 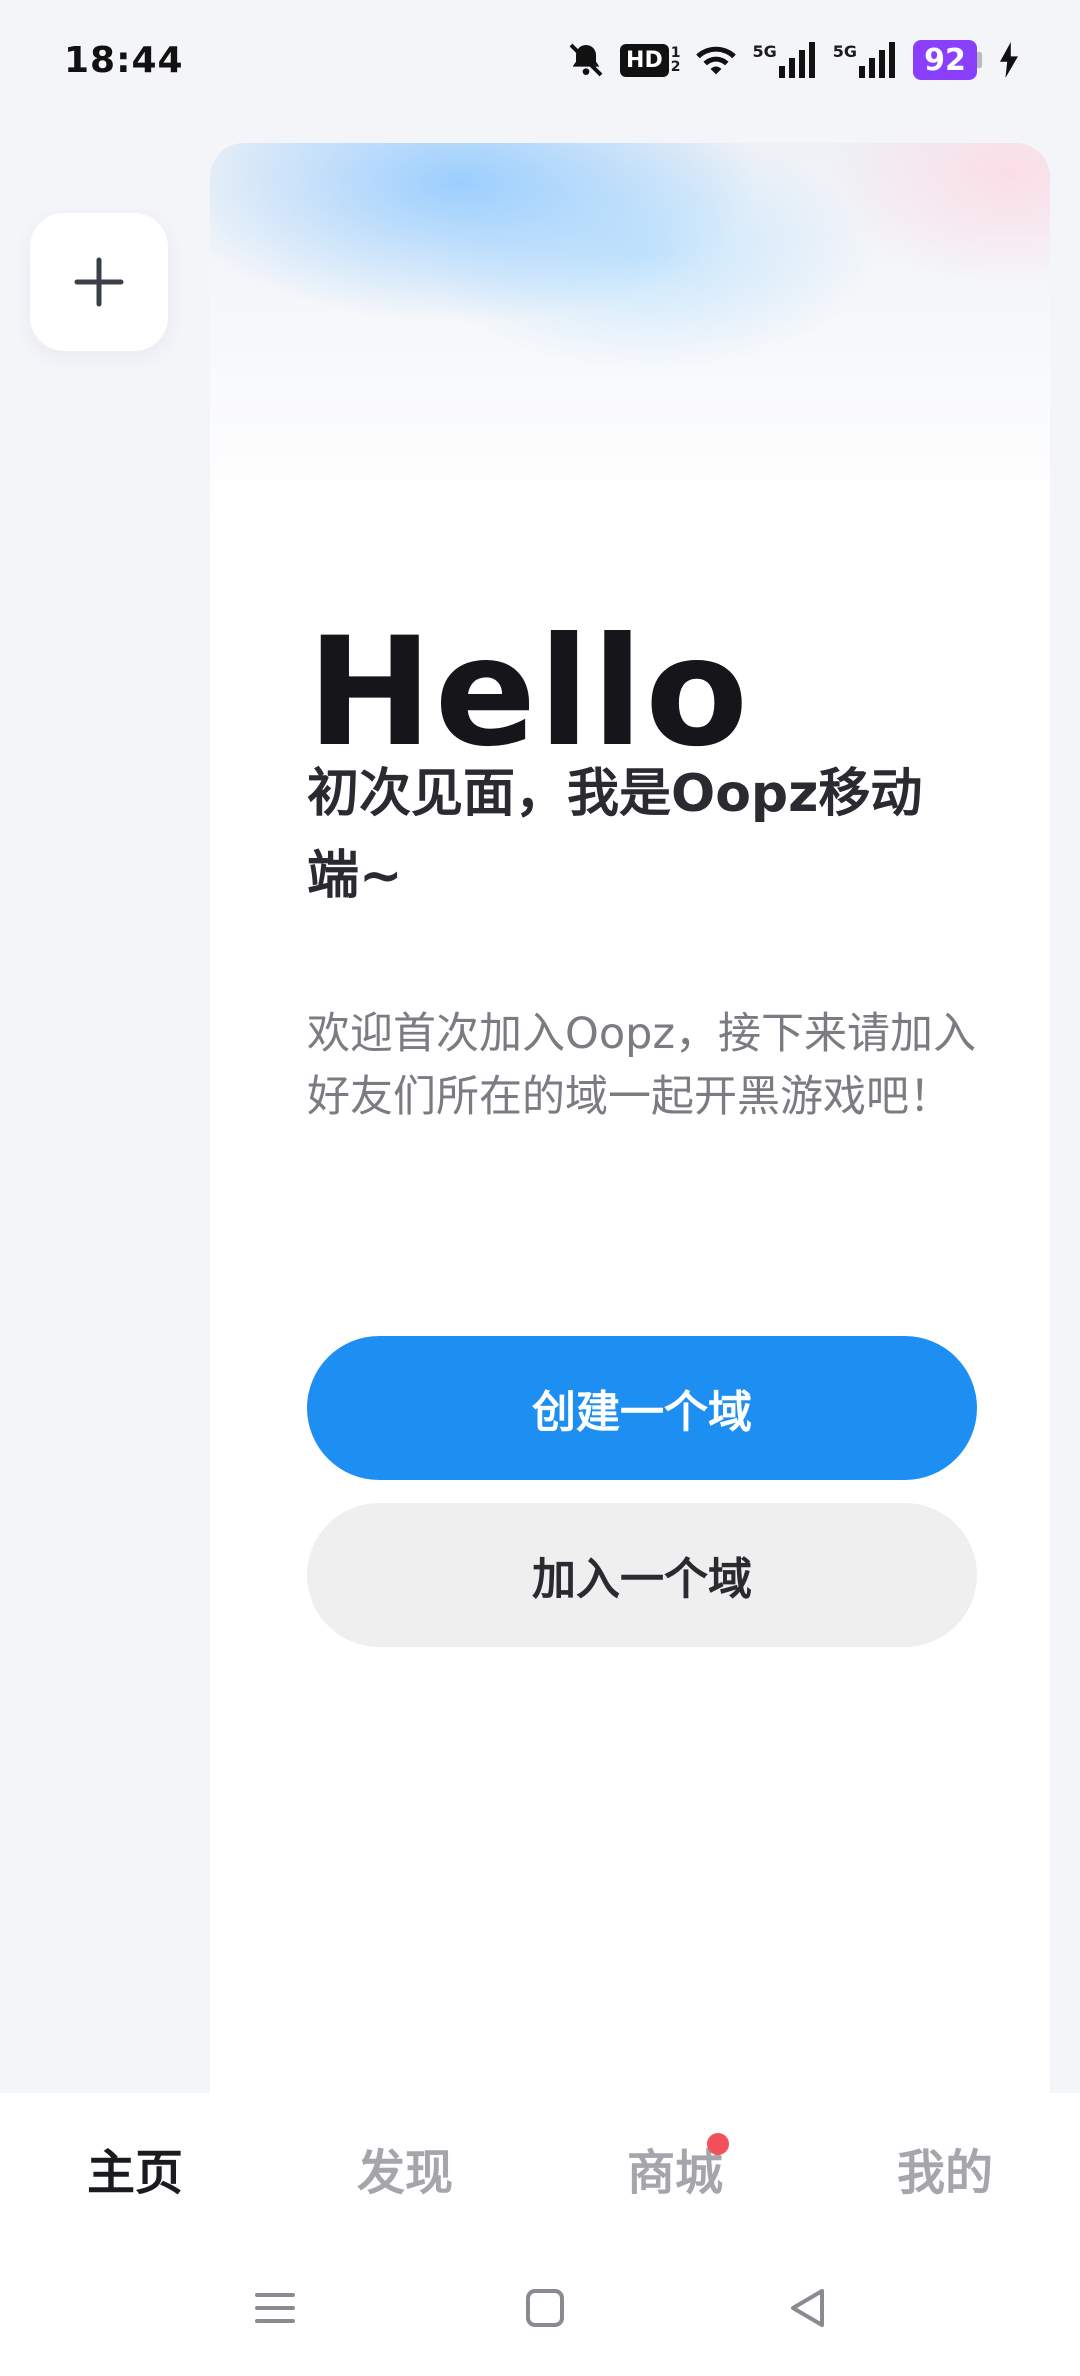 I want to click on card-gradient-header, so click(x=630, y=333).